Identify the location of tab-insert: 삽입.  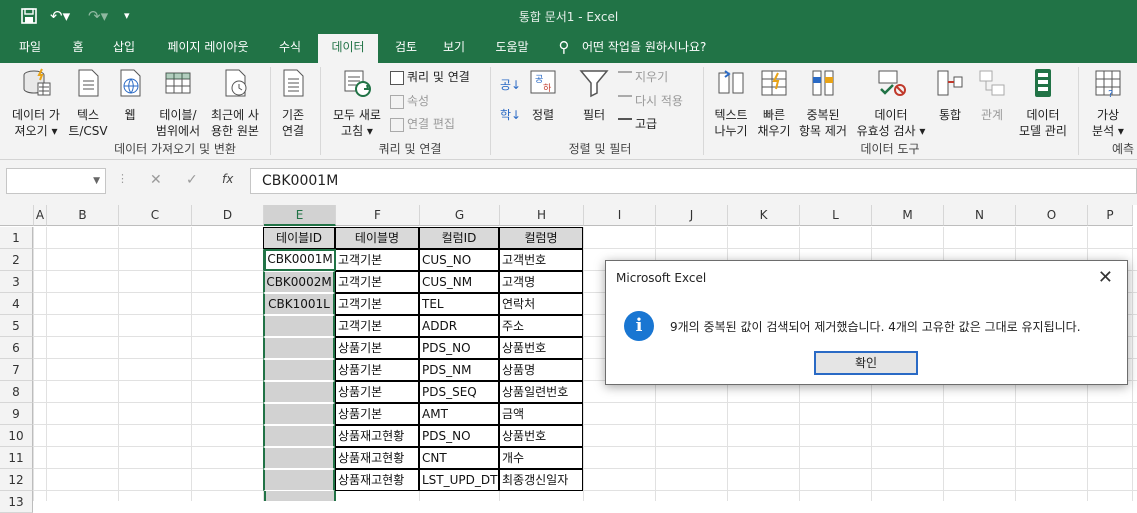
(124, 47).